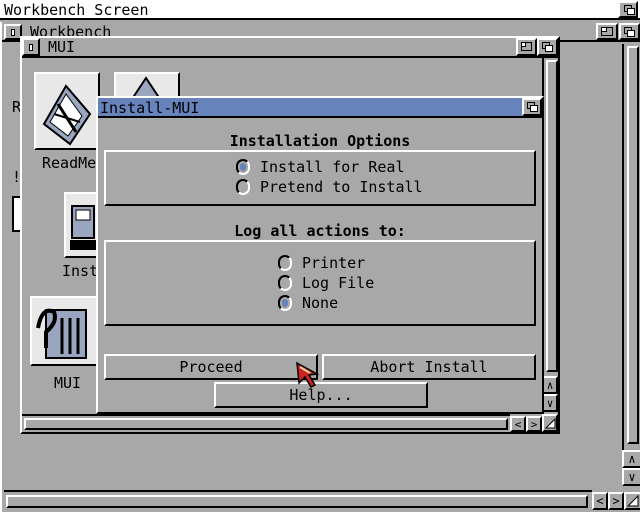 This screenshot has width=640, height=512. I want to click on mui-vertical-scrollbar, so click(550, 217).